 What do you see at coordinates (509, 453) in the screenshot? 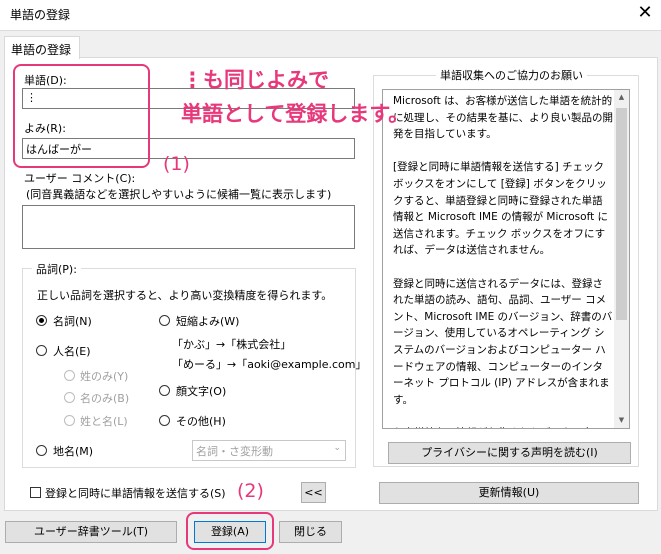
I see `privacy-button: プライバシーに関する声明を読む(I)` at bounding box center [509, 453].